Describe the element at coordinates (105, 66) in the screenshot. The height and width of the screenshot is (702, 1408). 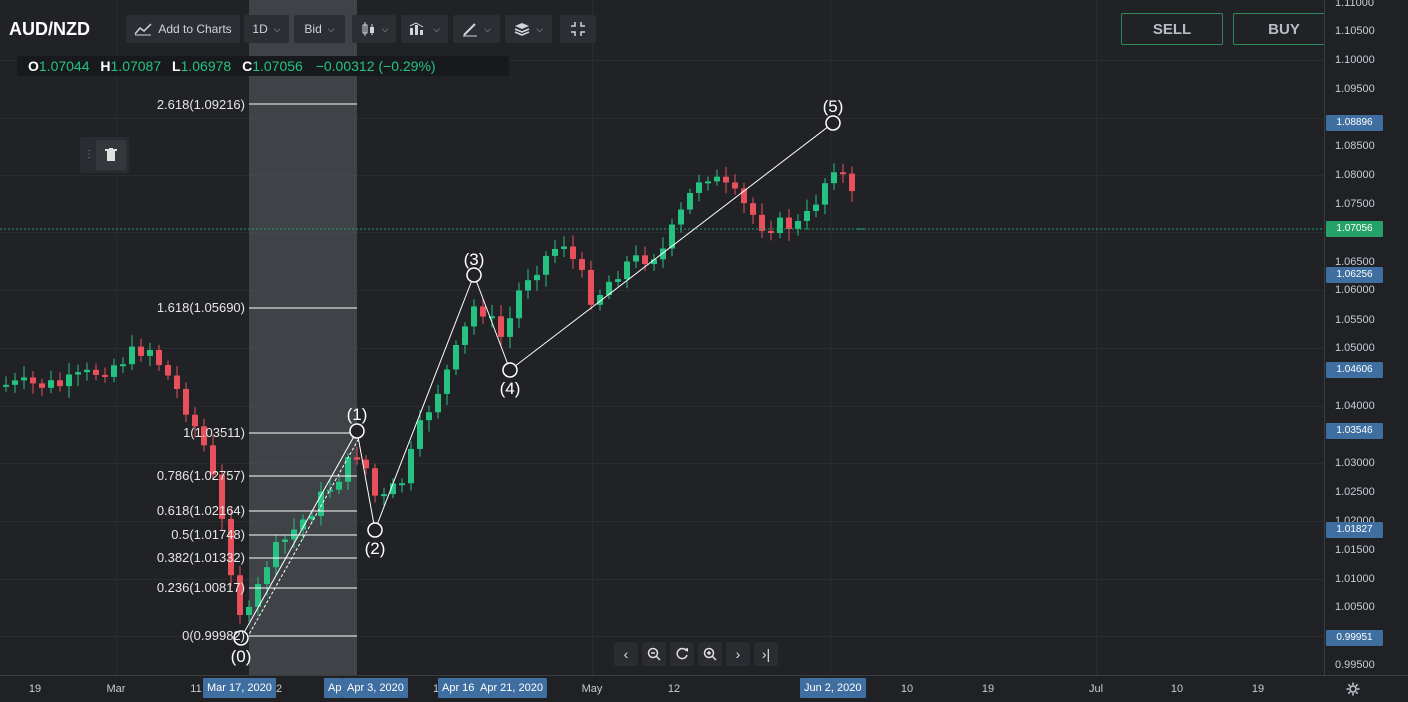
I see `high-label: H` at that location.